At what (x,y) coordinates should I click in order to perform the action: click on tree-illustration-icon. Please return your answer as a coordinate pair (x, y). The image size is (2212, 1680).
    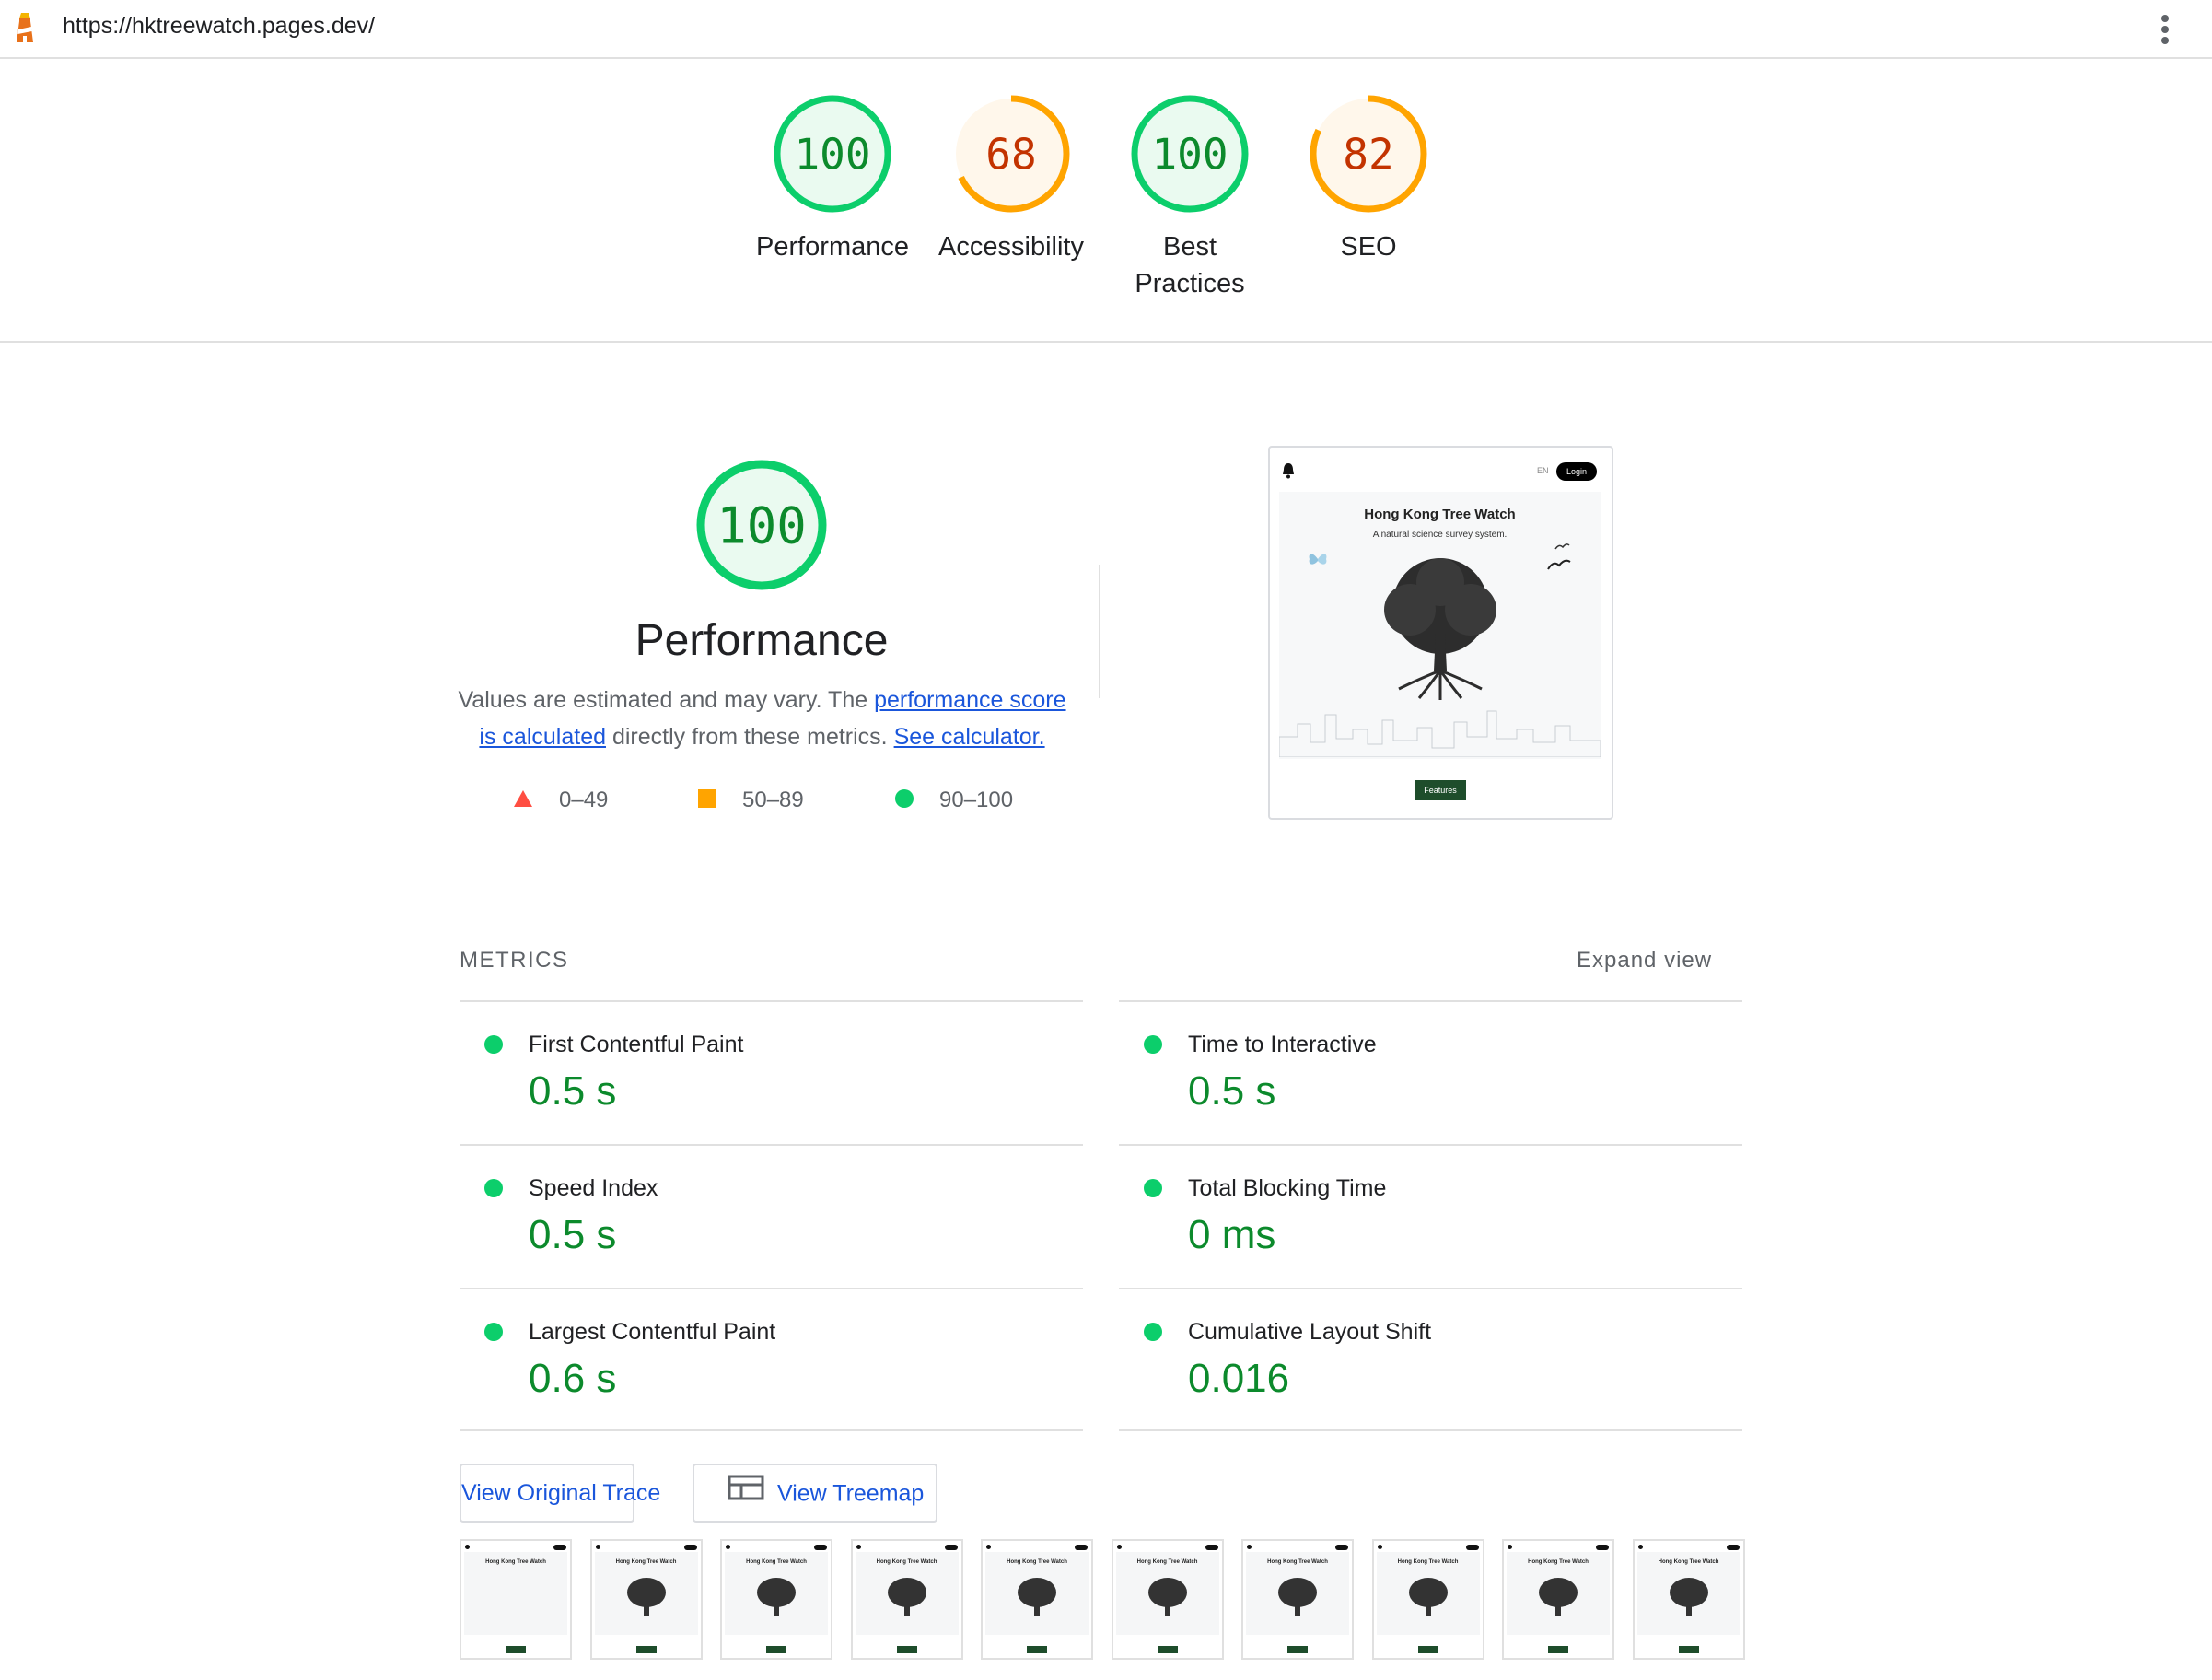
    Looking at the image, I should click on (1440, 631).